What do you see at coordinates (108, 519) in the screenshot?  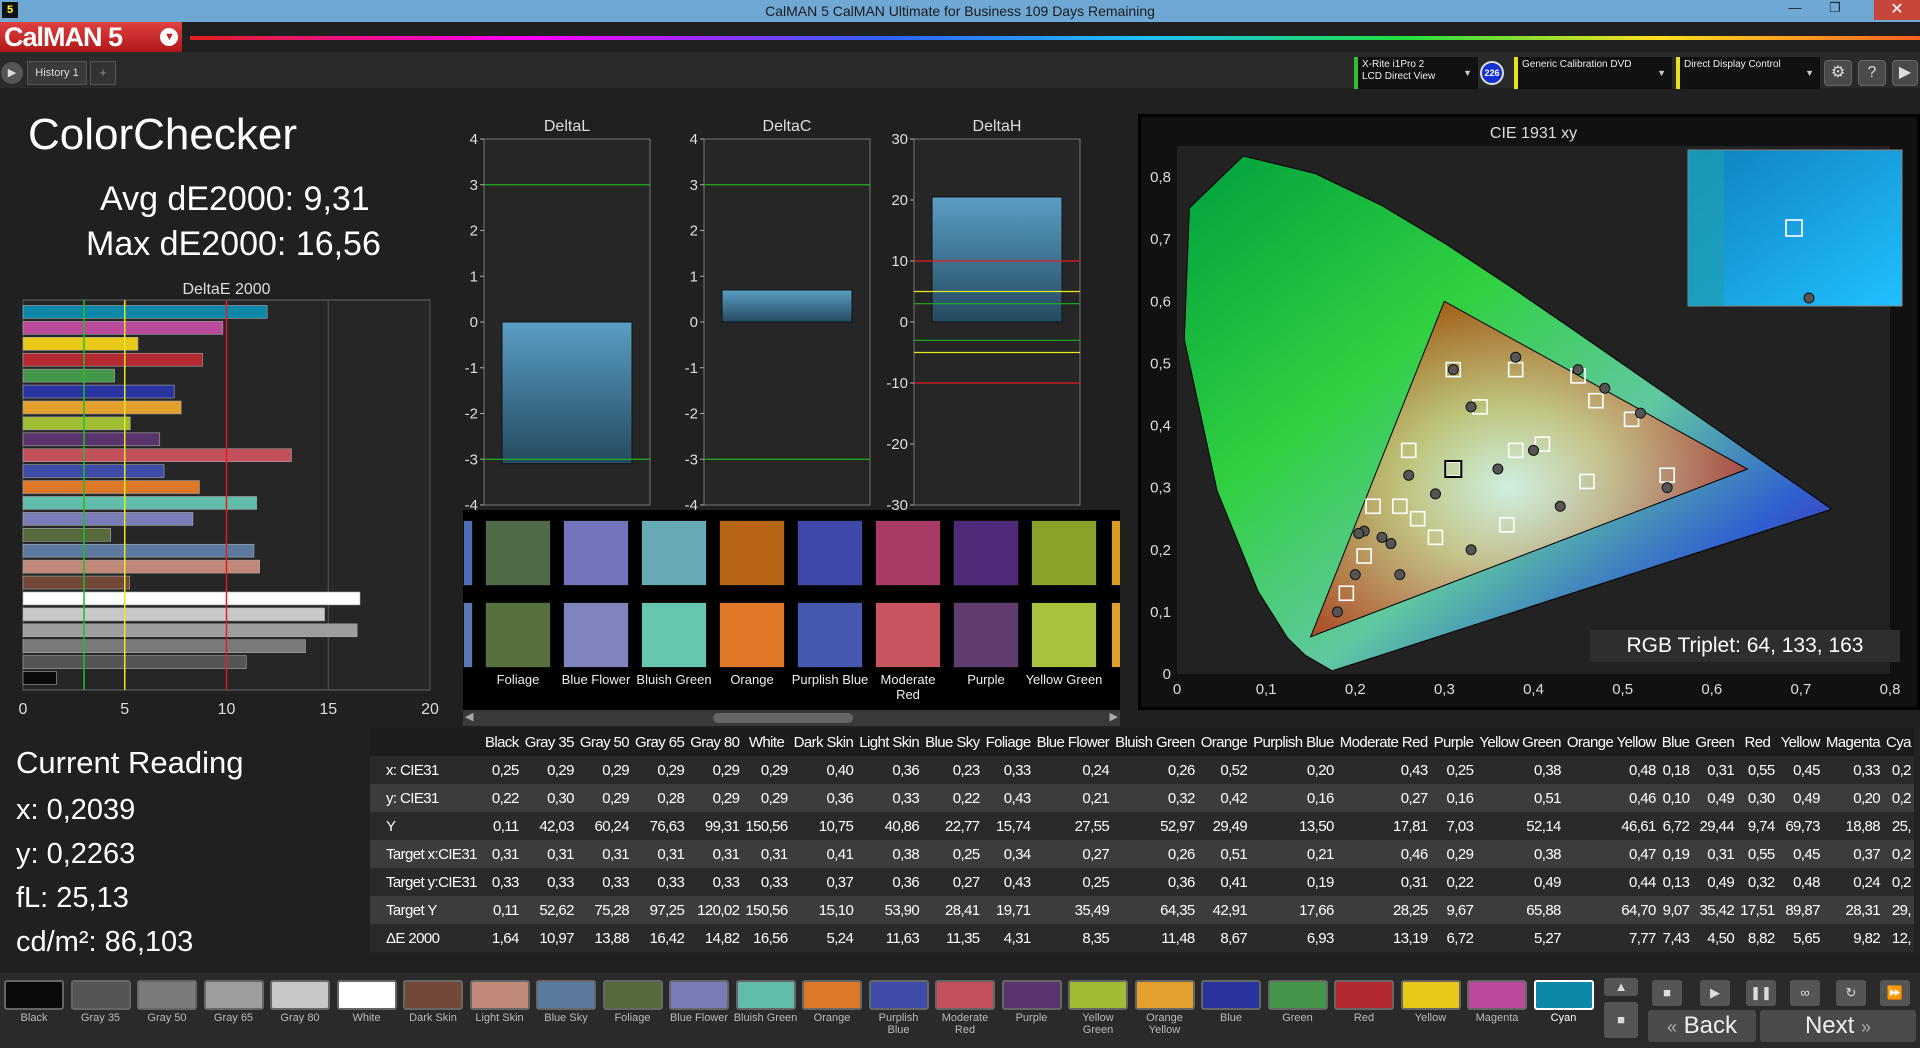 I see `bar-blue-flower` at bounding box center [108, 519].